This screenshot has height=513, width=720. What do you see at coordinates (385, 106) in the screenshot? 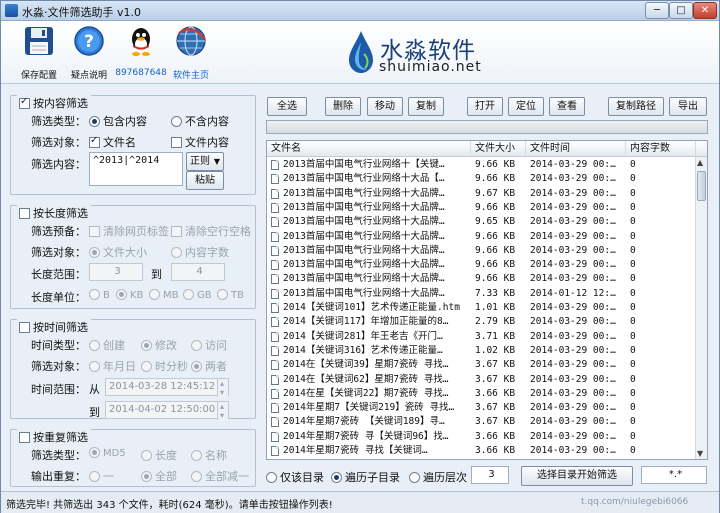
I see `move-button: 移动` at bounding box center [385, 106].